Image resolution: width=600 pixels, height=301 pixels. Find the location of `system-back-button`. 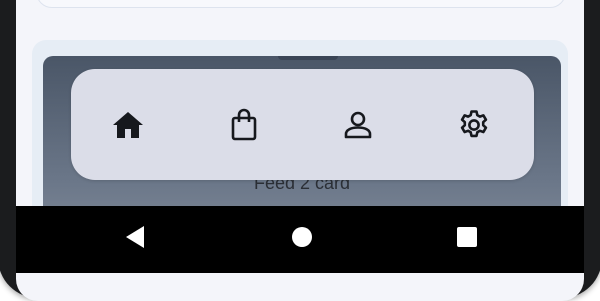

system-back-button is located at coordinates (135, 239).